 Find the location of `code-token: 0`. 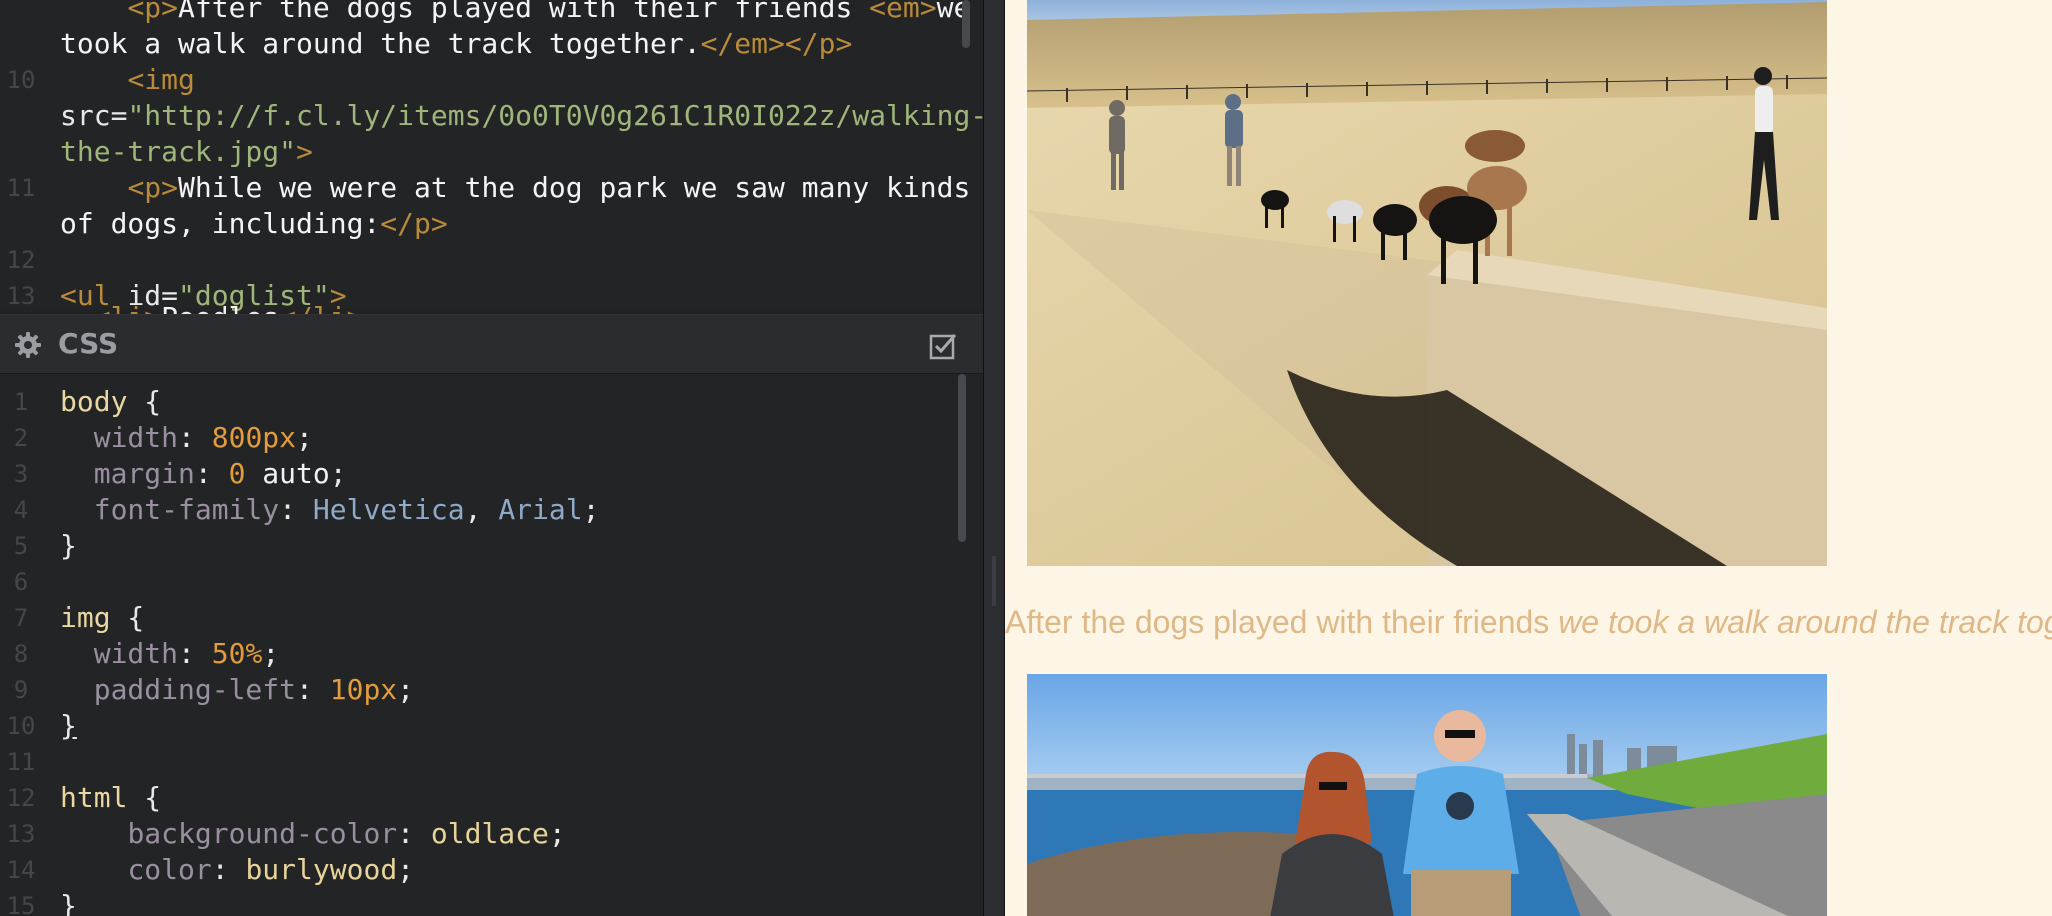

code-token: 0 is located at coordinates (237, 473).